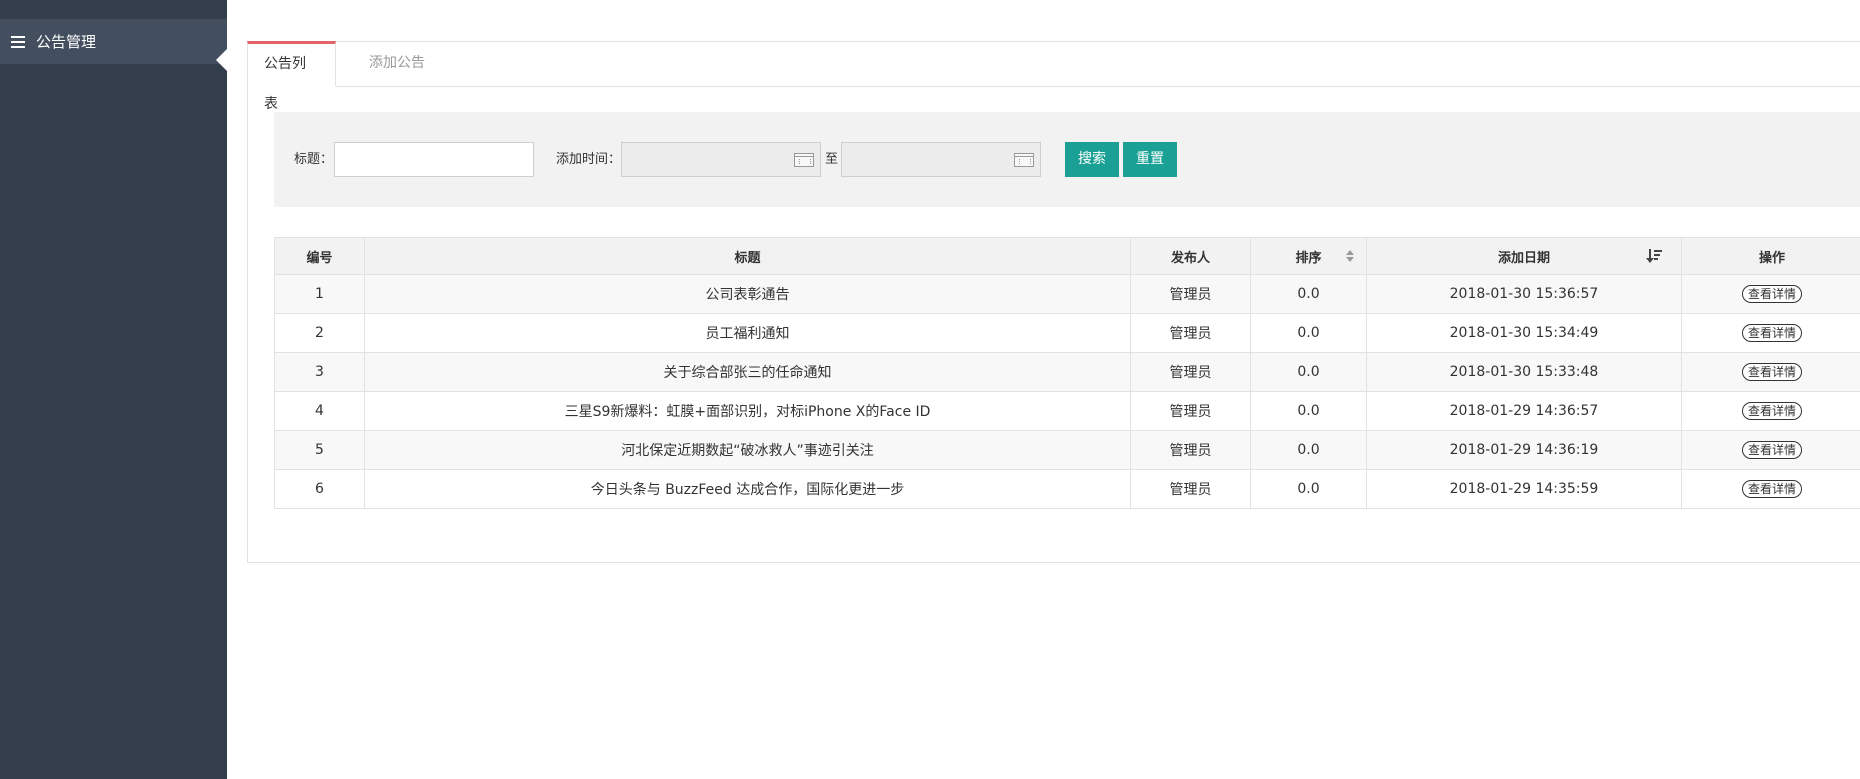  Describe the element at coordinates (1524, 372) in the screenshot. I see `cell-date: 2018-01-30 15:33:48` at that location.